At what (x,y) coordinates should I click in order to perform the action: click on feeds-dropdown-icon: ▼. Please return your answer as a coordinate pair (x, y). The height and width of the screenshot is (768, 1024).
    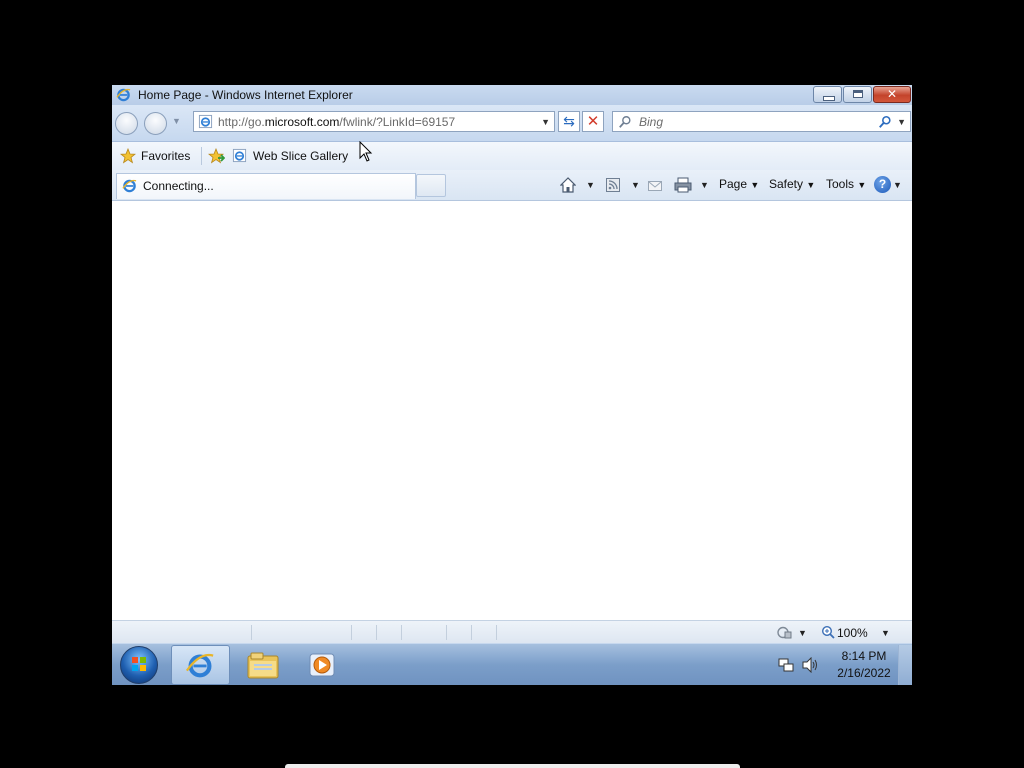
    Looking at the image, I should click on (635, 185).